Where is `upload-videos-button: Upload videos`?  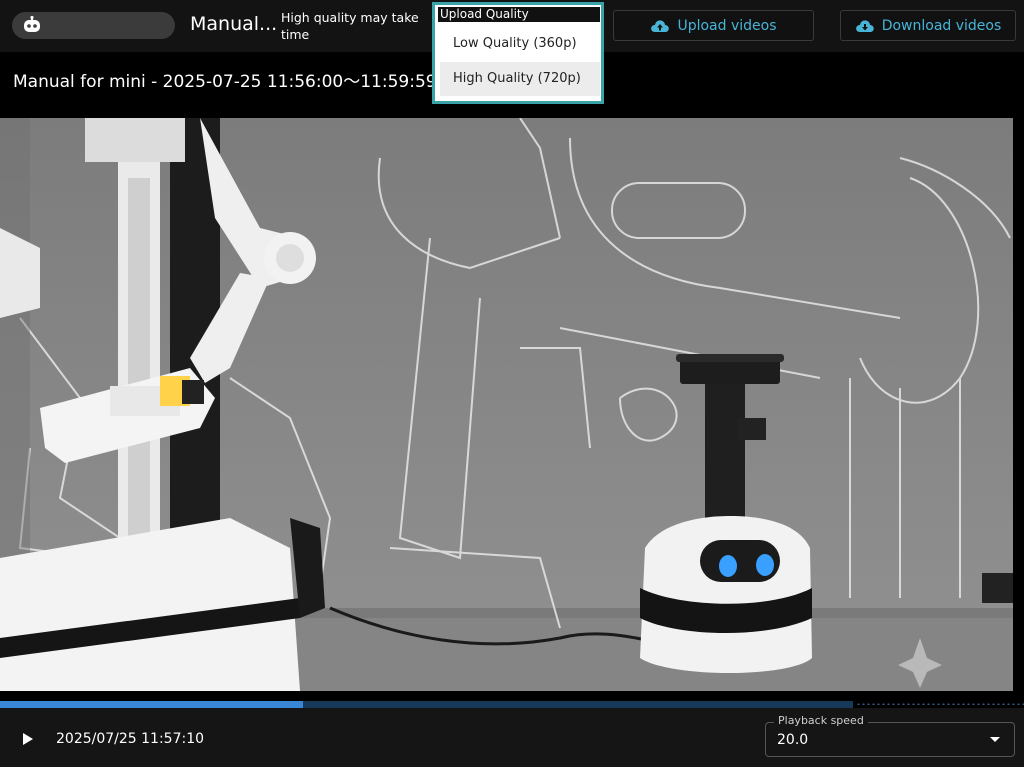 upload-videos-button: Upload videos is located at coordinates (713, 25).